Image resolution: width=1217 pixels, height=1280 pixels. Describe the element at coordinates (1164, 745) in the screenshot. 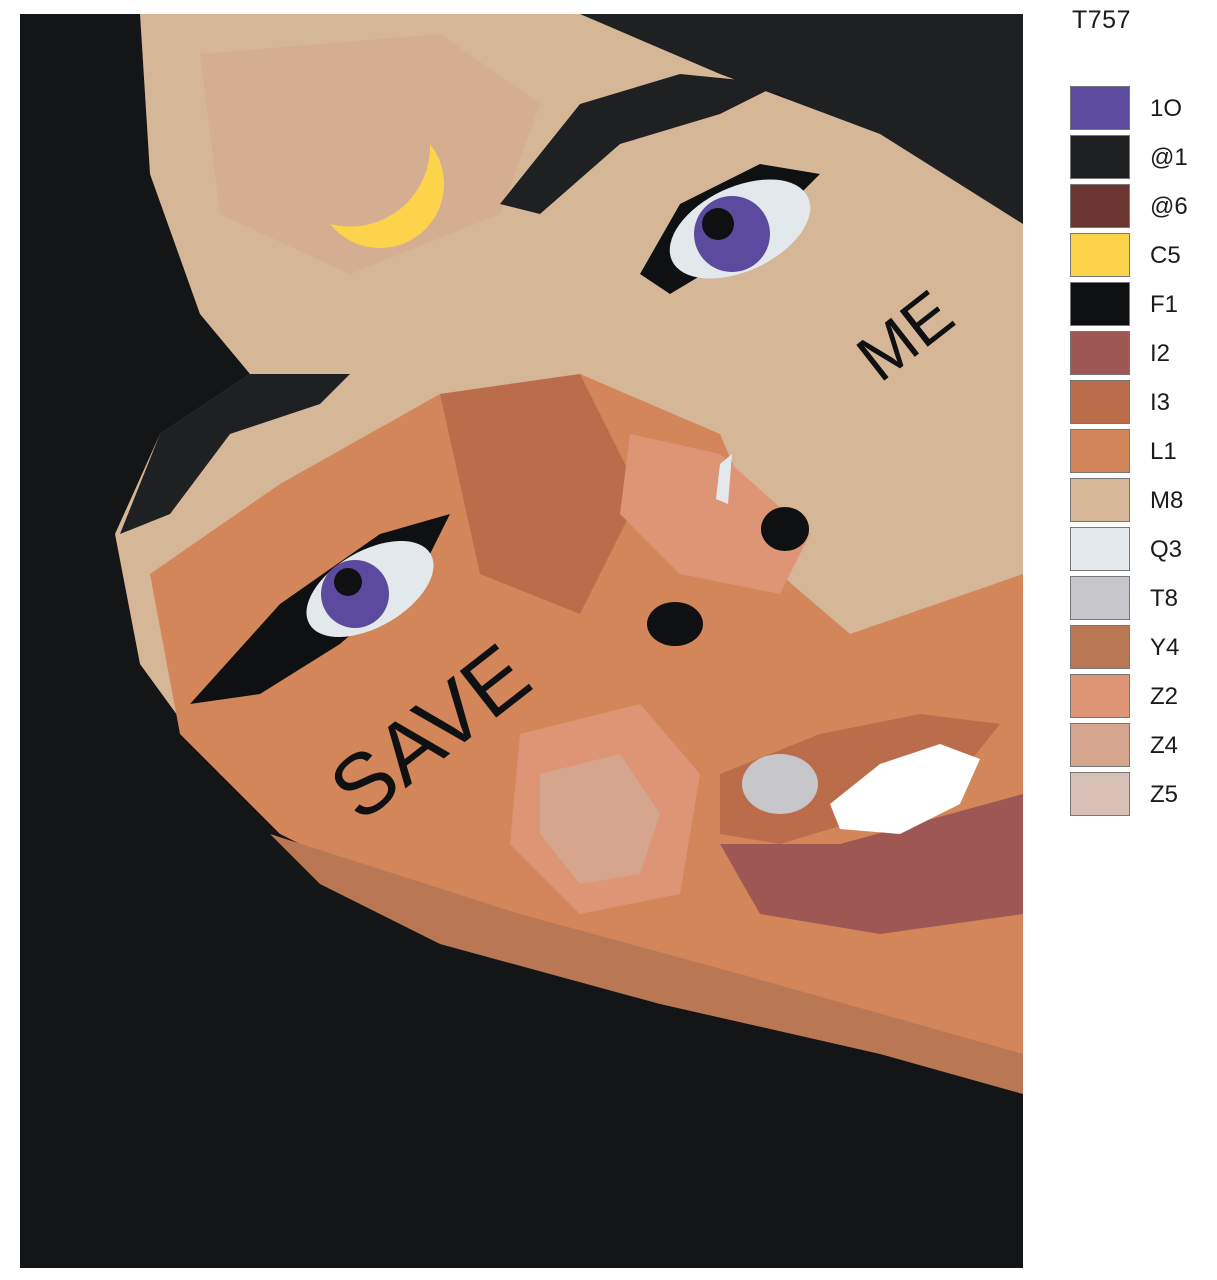

I see `color-code-label: Z4` at that location.